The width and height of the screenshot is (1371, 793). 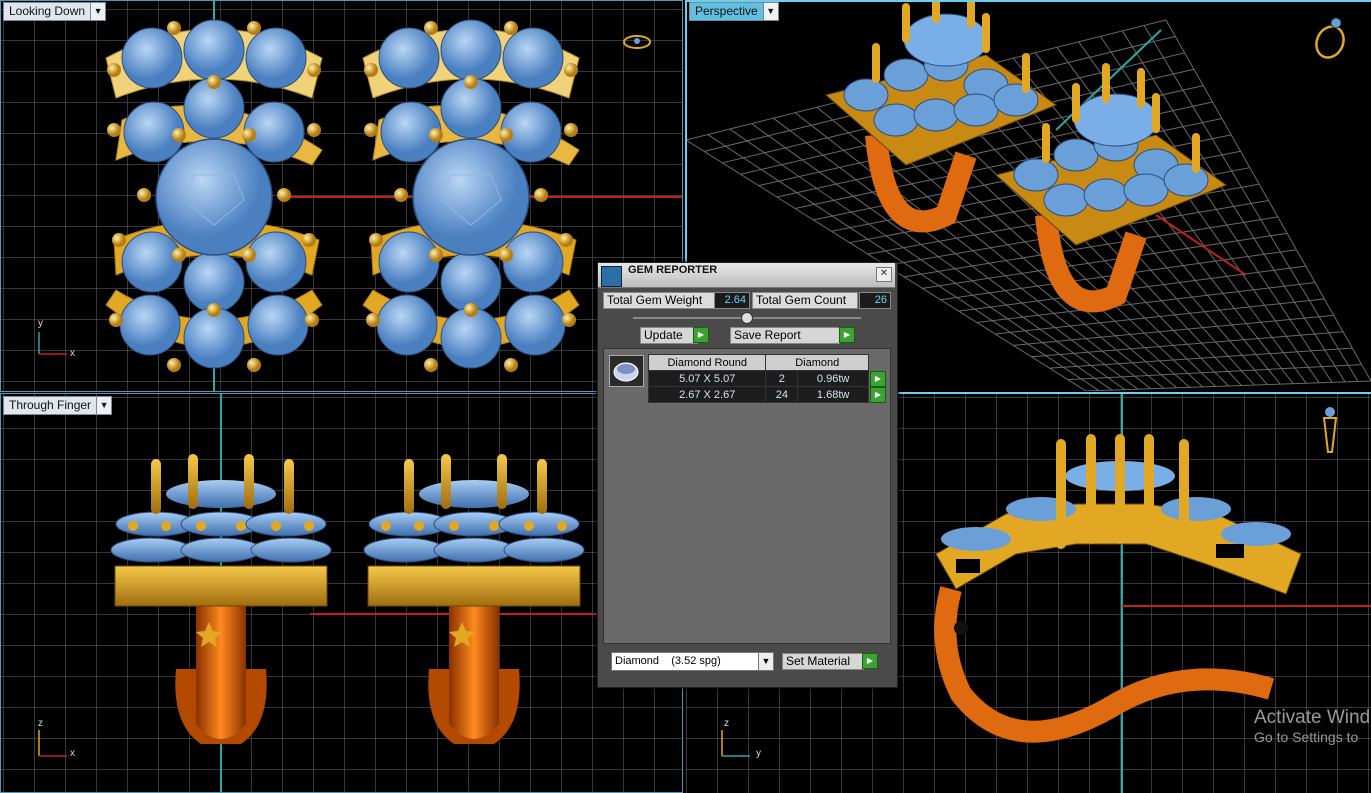 What do you see at coordinates (668, 661) in the screenshot?
I see `material-select-value: Diamond (3.52 spg)` at bounding box center [668, 661].